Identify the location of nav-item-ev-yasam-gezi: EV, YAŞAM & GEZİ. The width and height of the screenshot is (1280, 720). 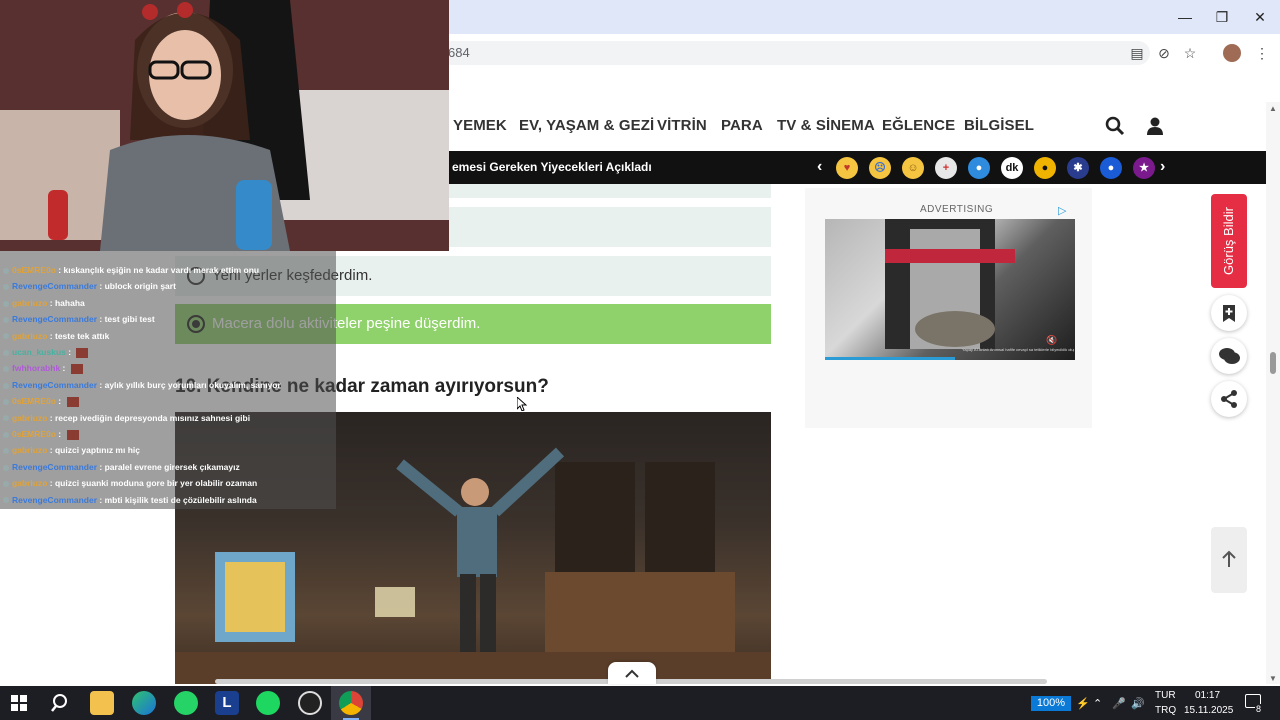
(586, 125).